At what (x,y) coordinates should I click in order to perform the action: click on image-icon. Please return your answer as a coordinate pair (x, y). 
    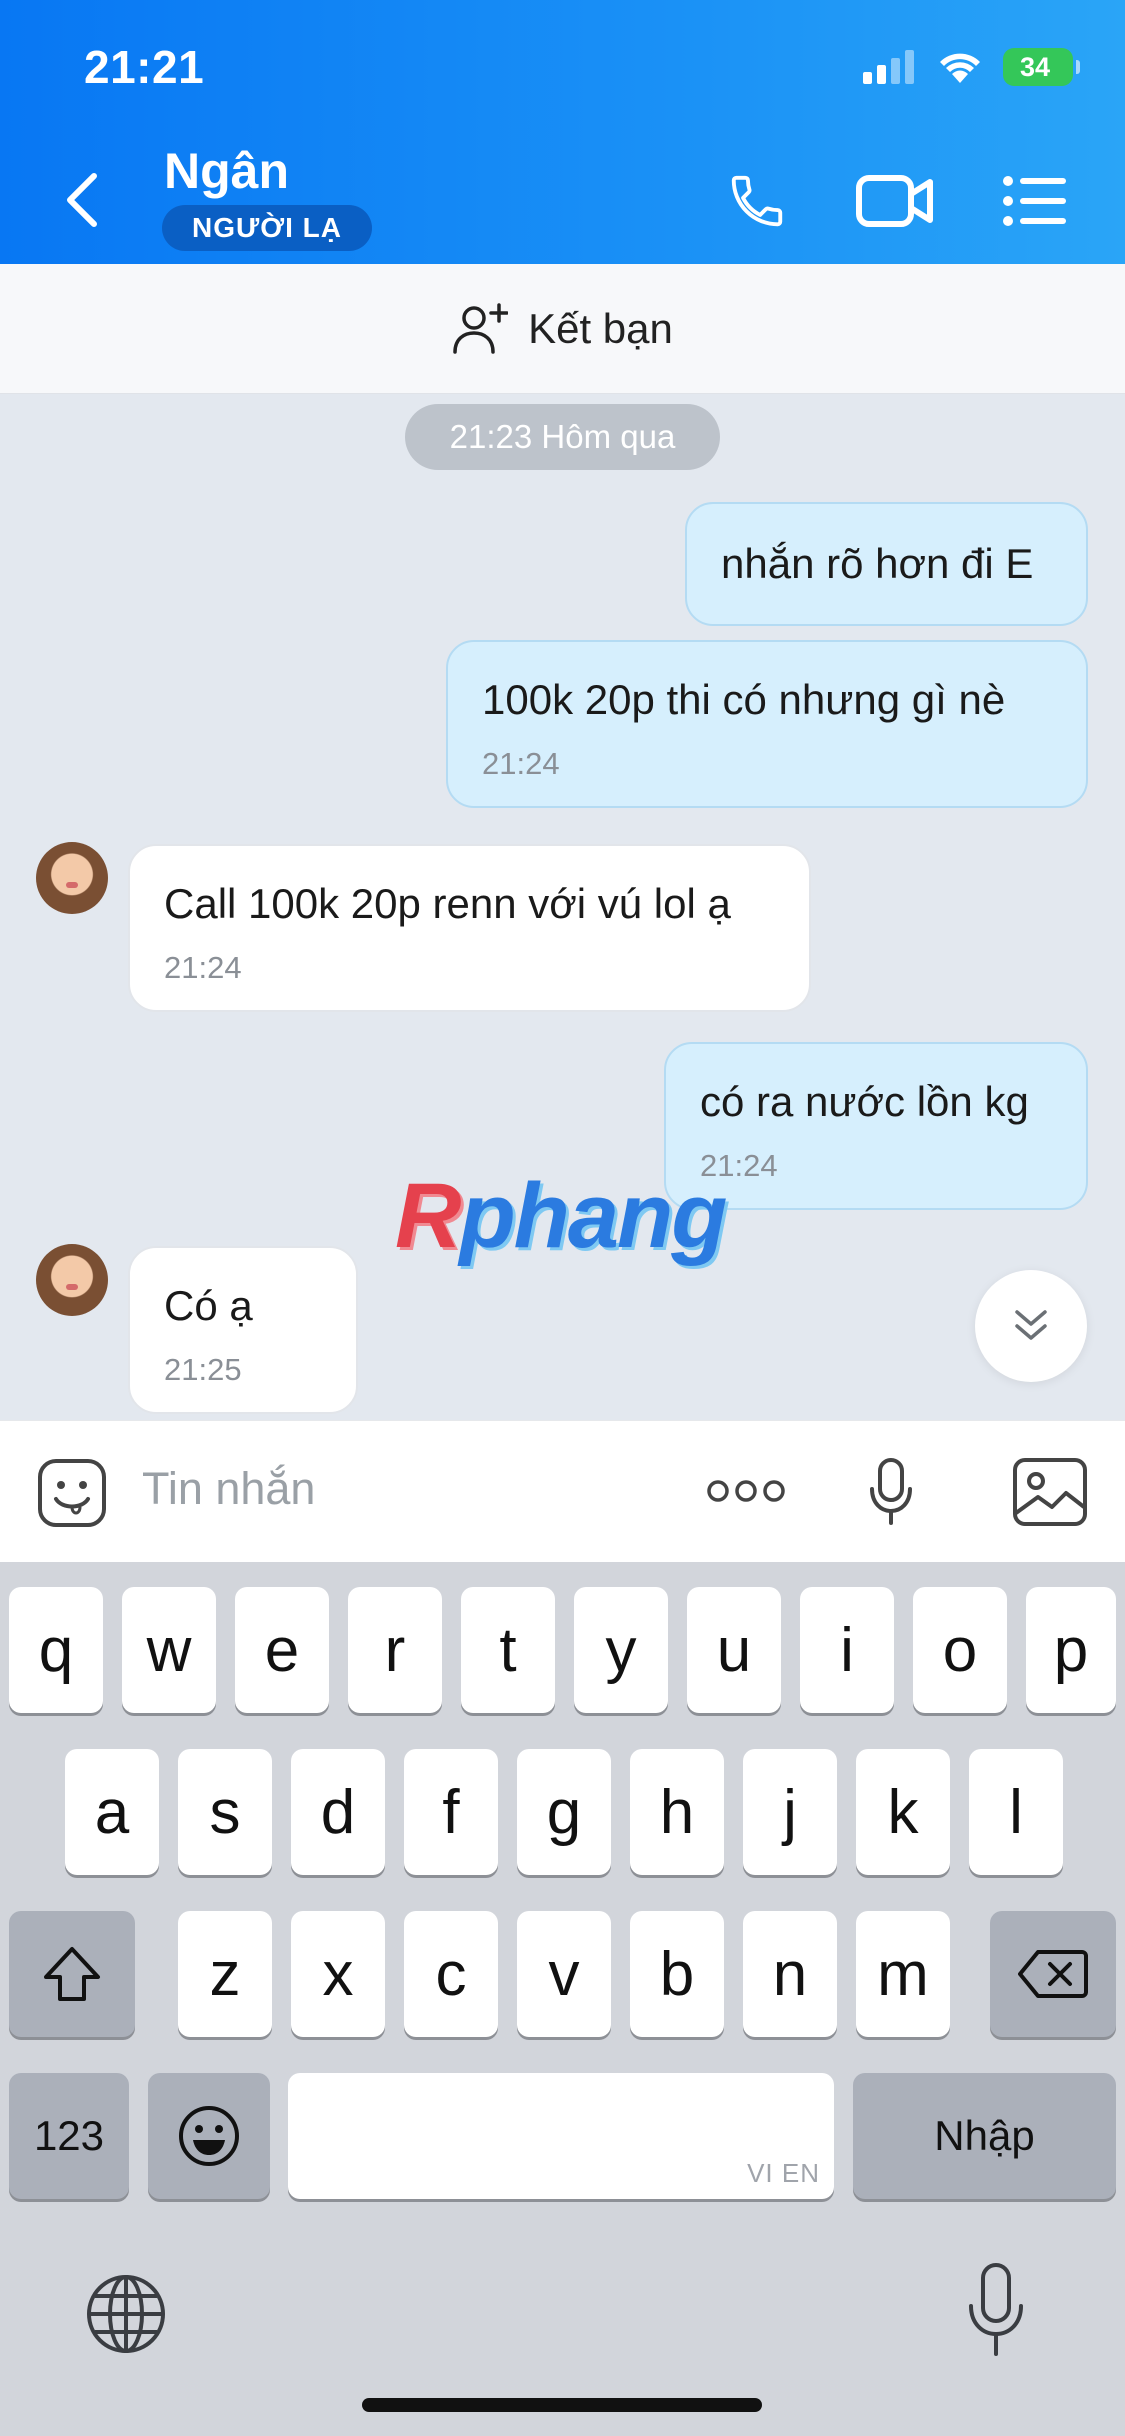
    Looking at the image, I should click on (1050, 1492).